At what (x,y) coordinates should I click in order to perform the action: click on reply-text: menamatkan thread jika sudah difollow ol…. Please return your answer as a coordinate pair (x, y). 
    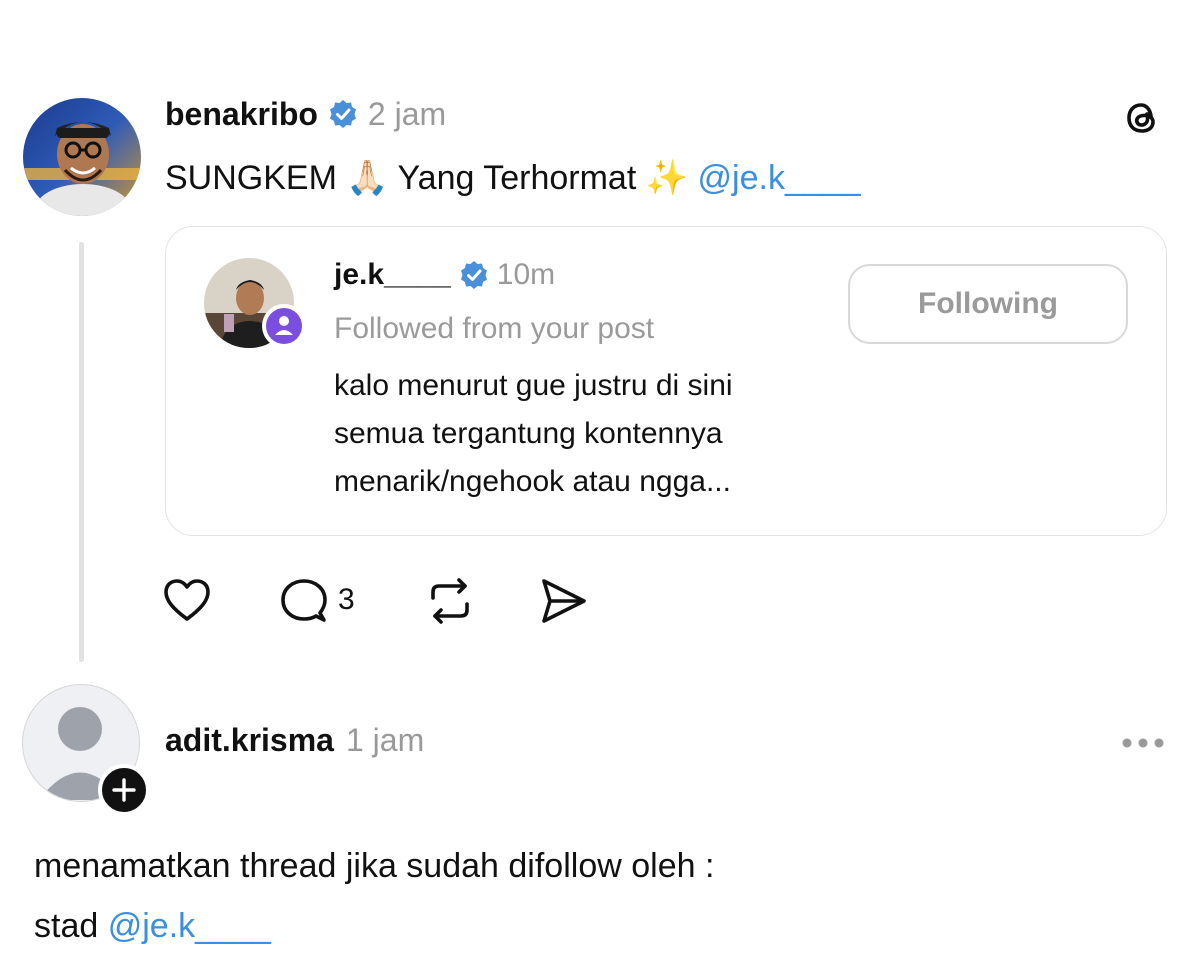
    Looking at the image, I should click on (374, 896).